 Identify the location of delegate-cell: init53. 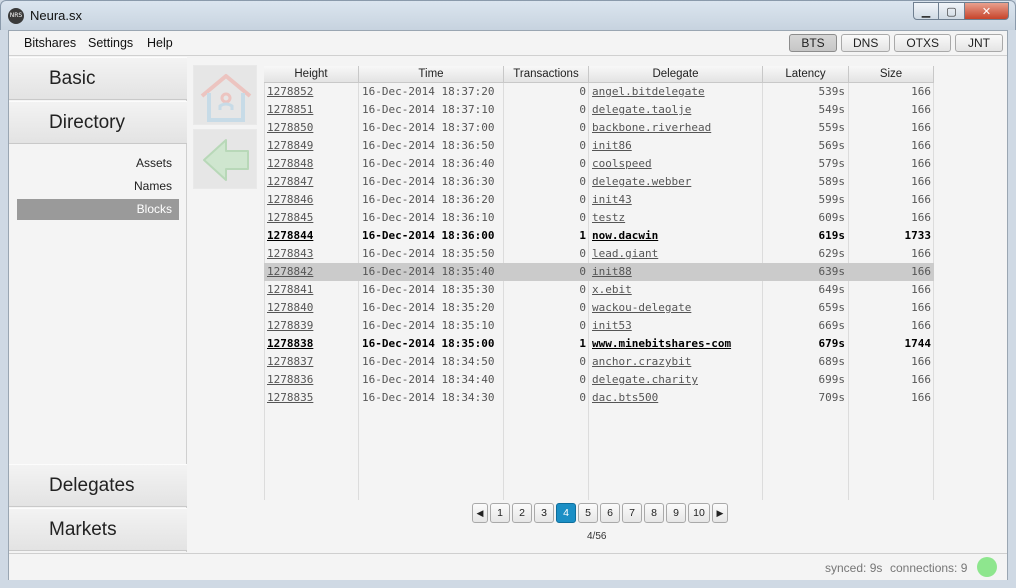
(676, 326).